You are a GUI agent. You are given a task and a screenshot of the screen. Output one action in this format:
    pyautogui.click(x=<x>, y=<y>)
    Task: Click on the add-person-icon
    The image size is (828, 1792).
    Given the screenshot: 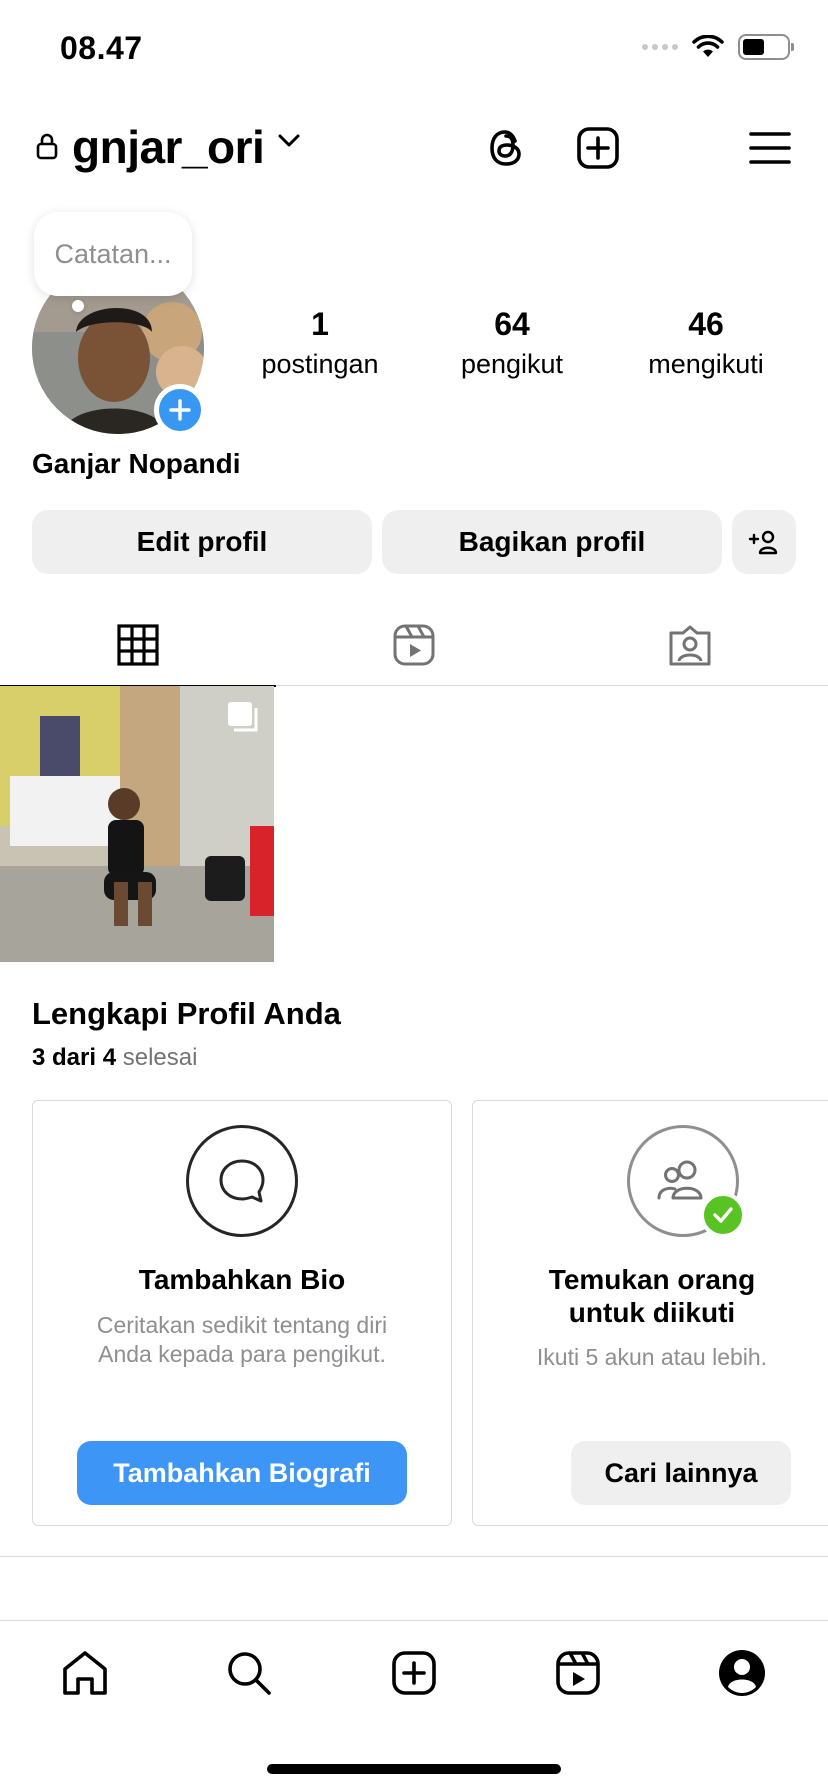 What is the action you would take?
    pyautogui.click(x=763, y=542)
    